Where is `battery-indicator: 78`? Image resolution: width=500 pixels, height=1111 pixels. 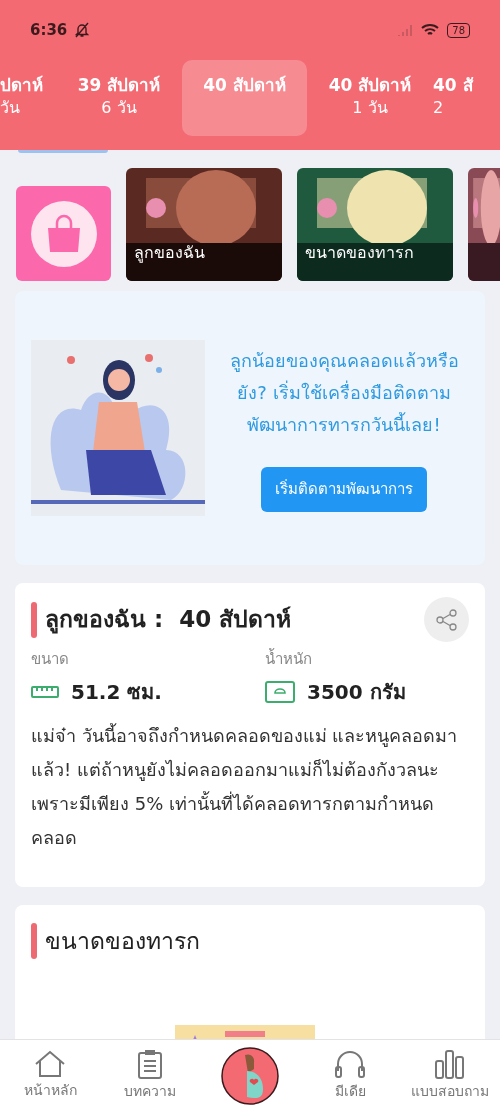
battery-indicator: 78 is located at coordinates (458, 30).